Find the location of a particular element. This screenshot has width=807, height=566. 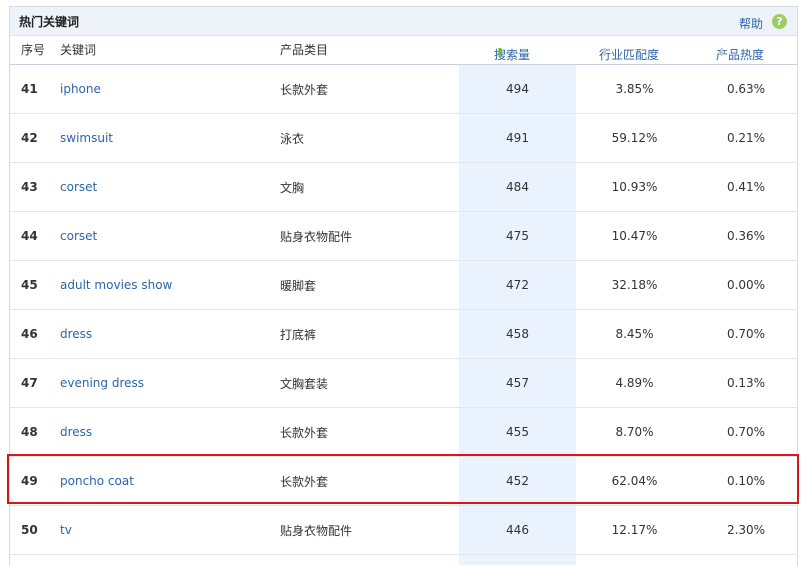

row-search-volume: 446 is located at coordinates (517, 530).